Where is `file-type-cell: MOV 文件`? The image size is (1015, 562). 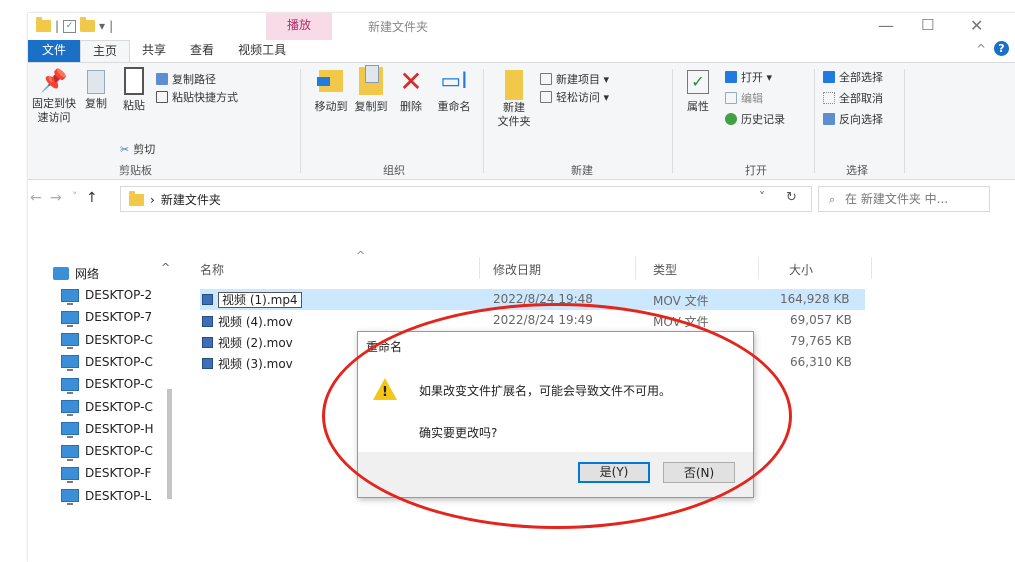
file-type-cell: MOV 文件 is located at coordinates (681, 322).